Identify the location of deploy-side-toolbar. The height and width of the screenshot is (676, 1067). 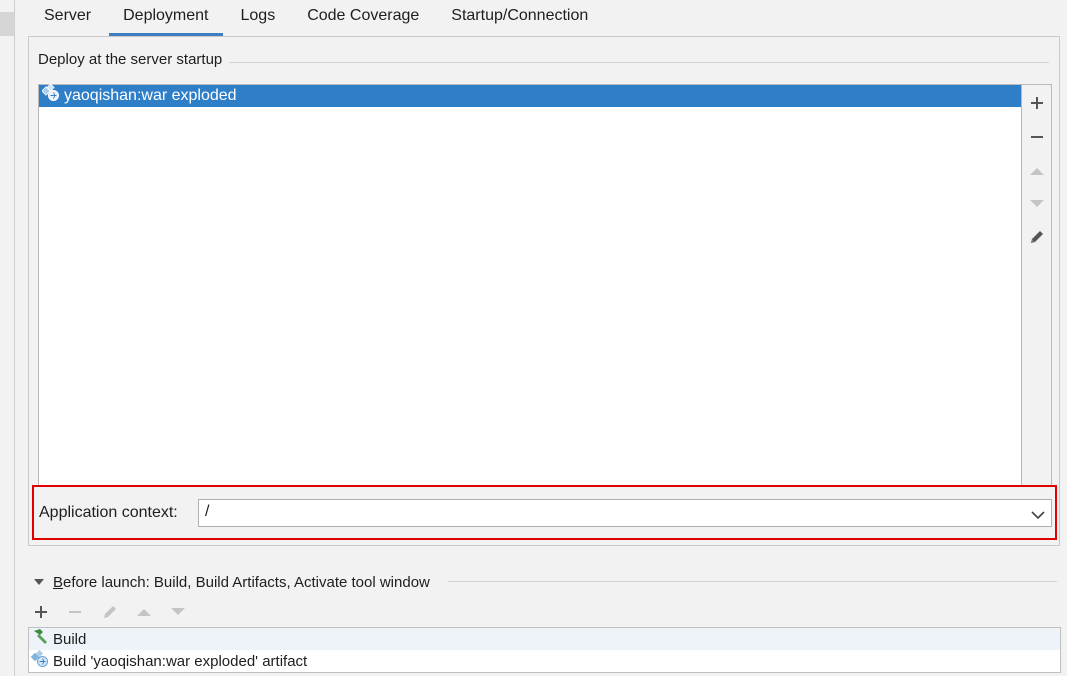
(1037, 285).